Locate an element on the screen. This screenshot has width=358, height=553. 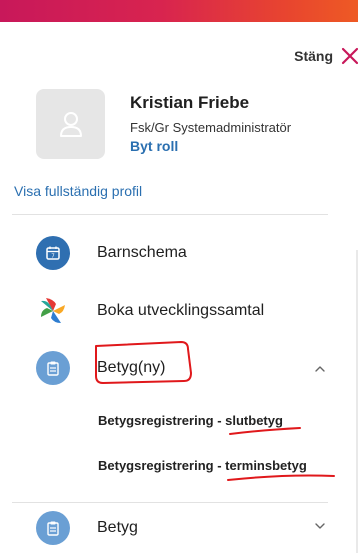
pinwheel-icon is located at coordinates (53, 310).